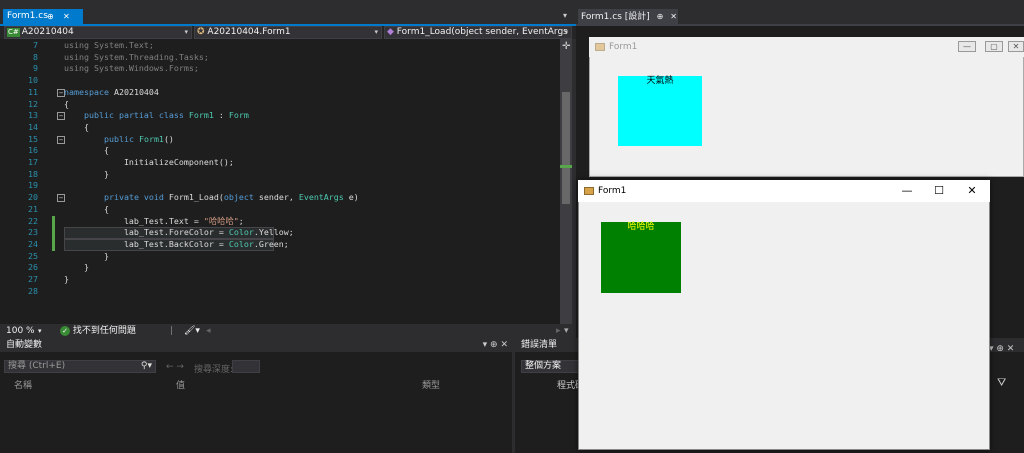  Describe the element at coordinates (286, 221) in the screenshot. I see `code-line: 22 lab_Test.Text = "哈哈哈";` at that location.